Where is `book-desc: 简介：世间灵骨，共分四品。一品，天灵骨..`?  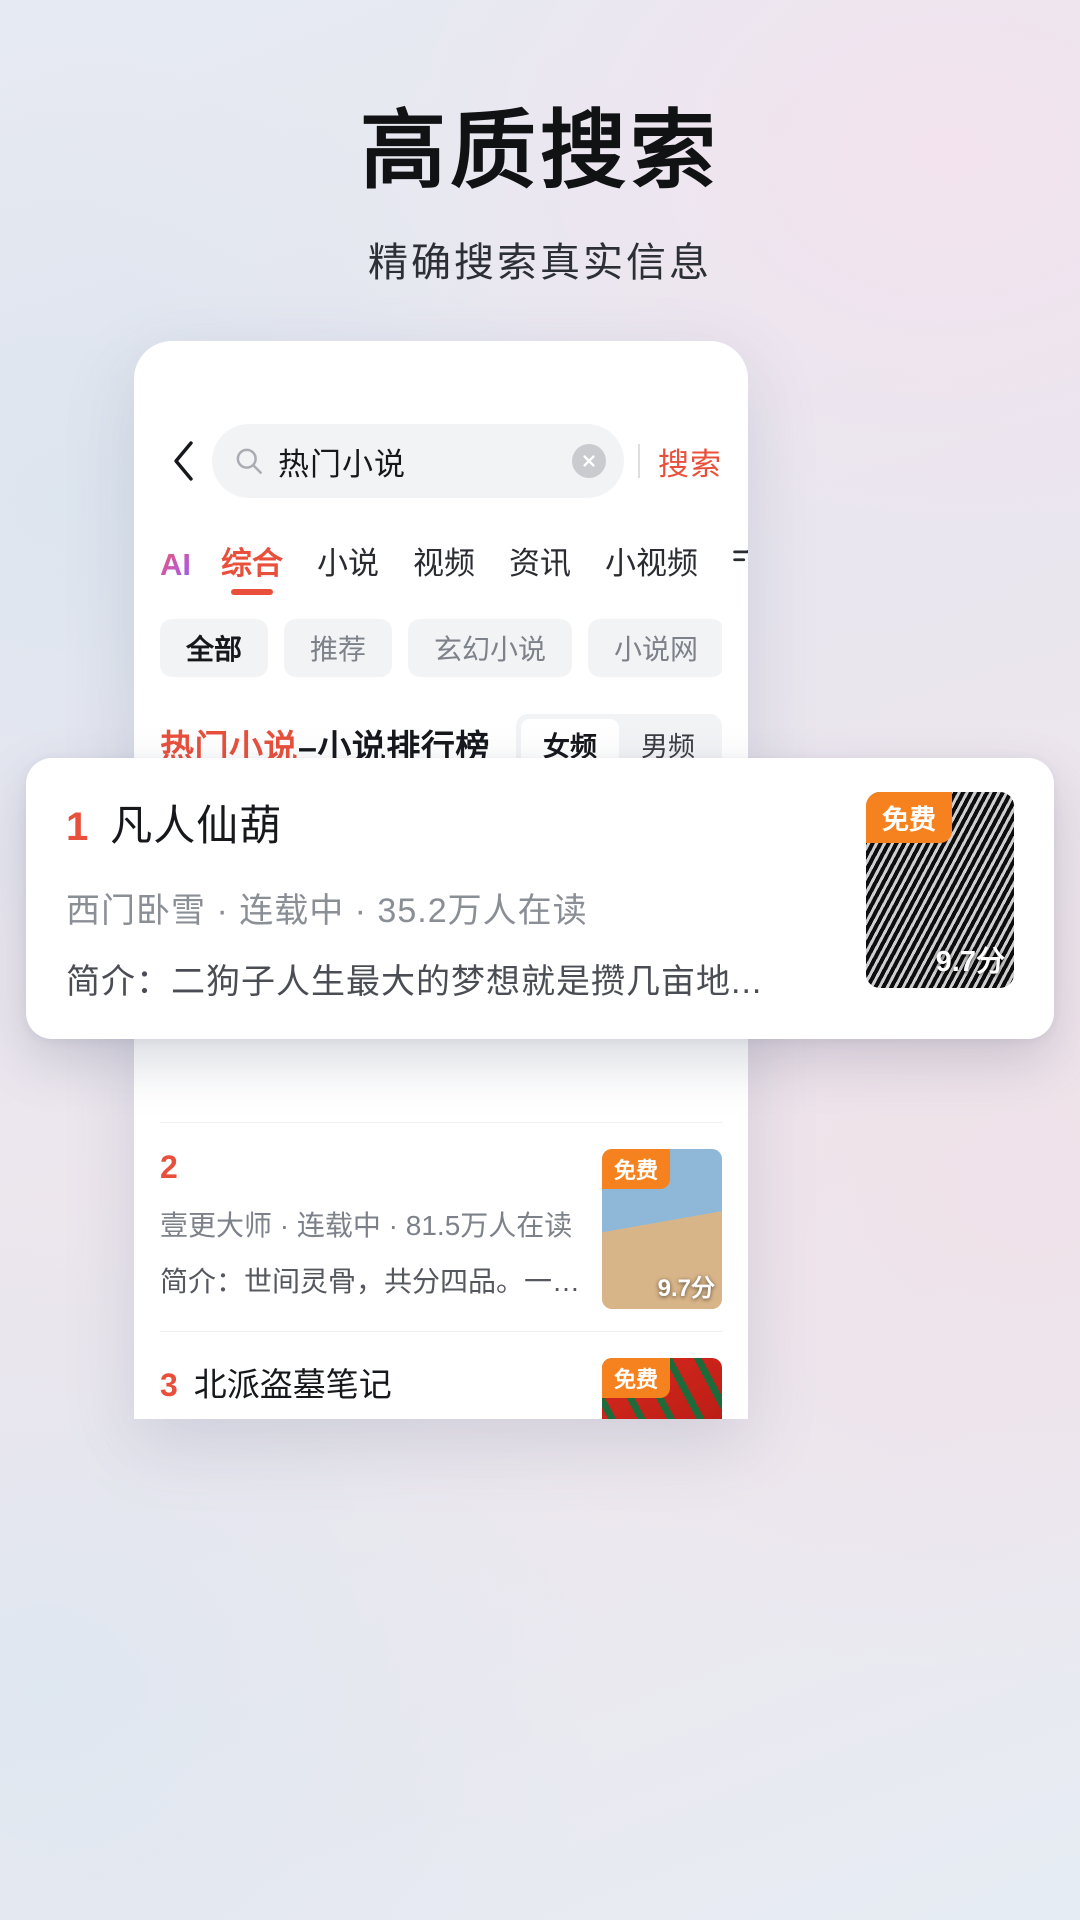 book-desc: 简介：世间灵骨，共分四品。一品，天灵骨.. is located at coordinates (371, 1281).